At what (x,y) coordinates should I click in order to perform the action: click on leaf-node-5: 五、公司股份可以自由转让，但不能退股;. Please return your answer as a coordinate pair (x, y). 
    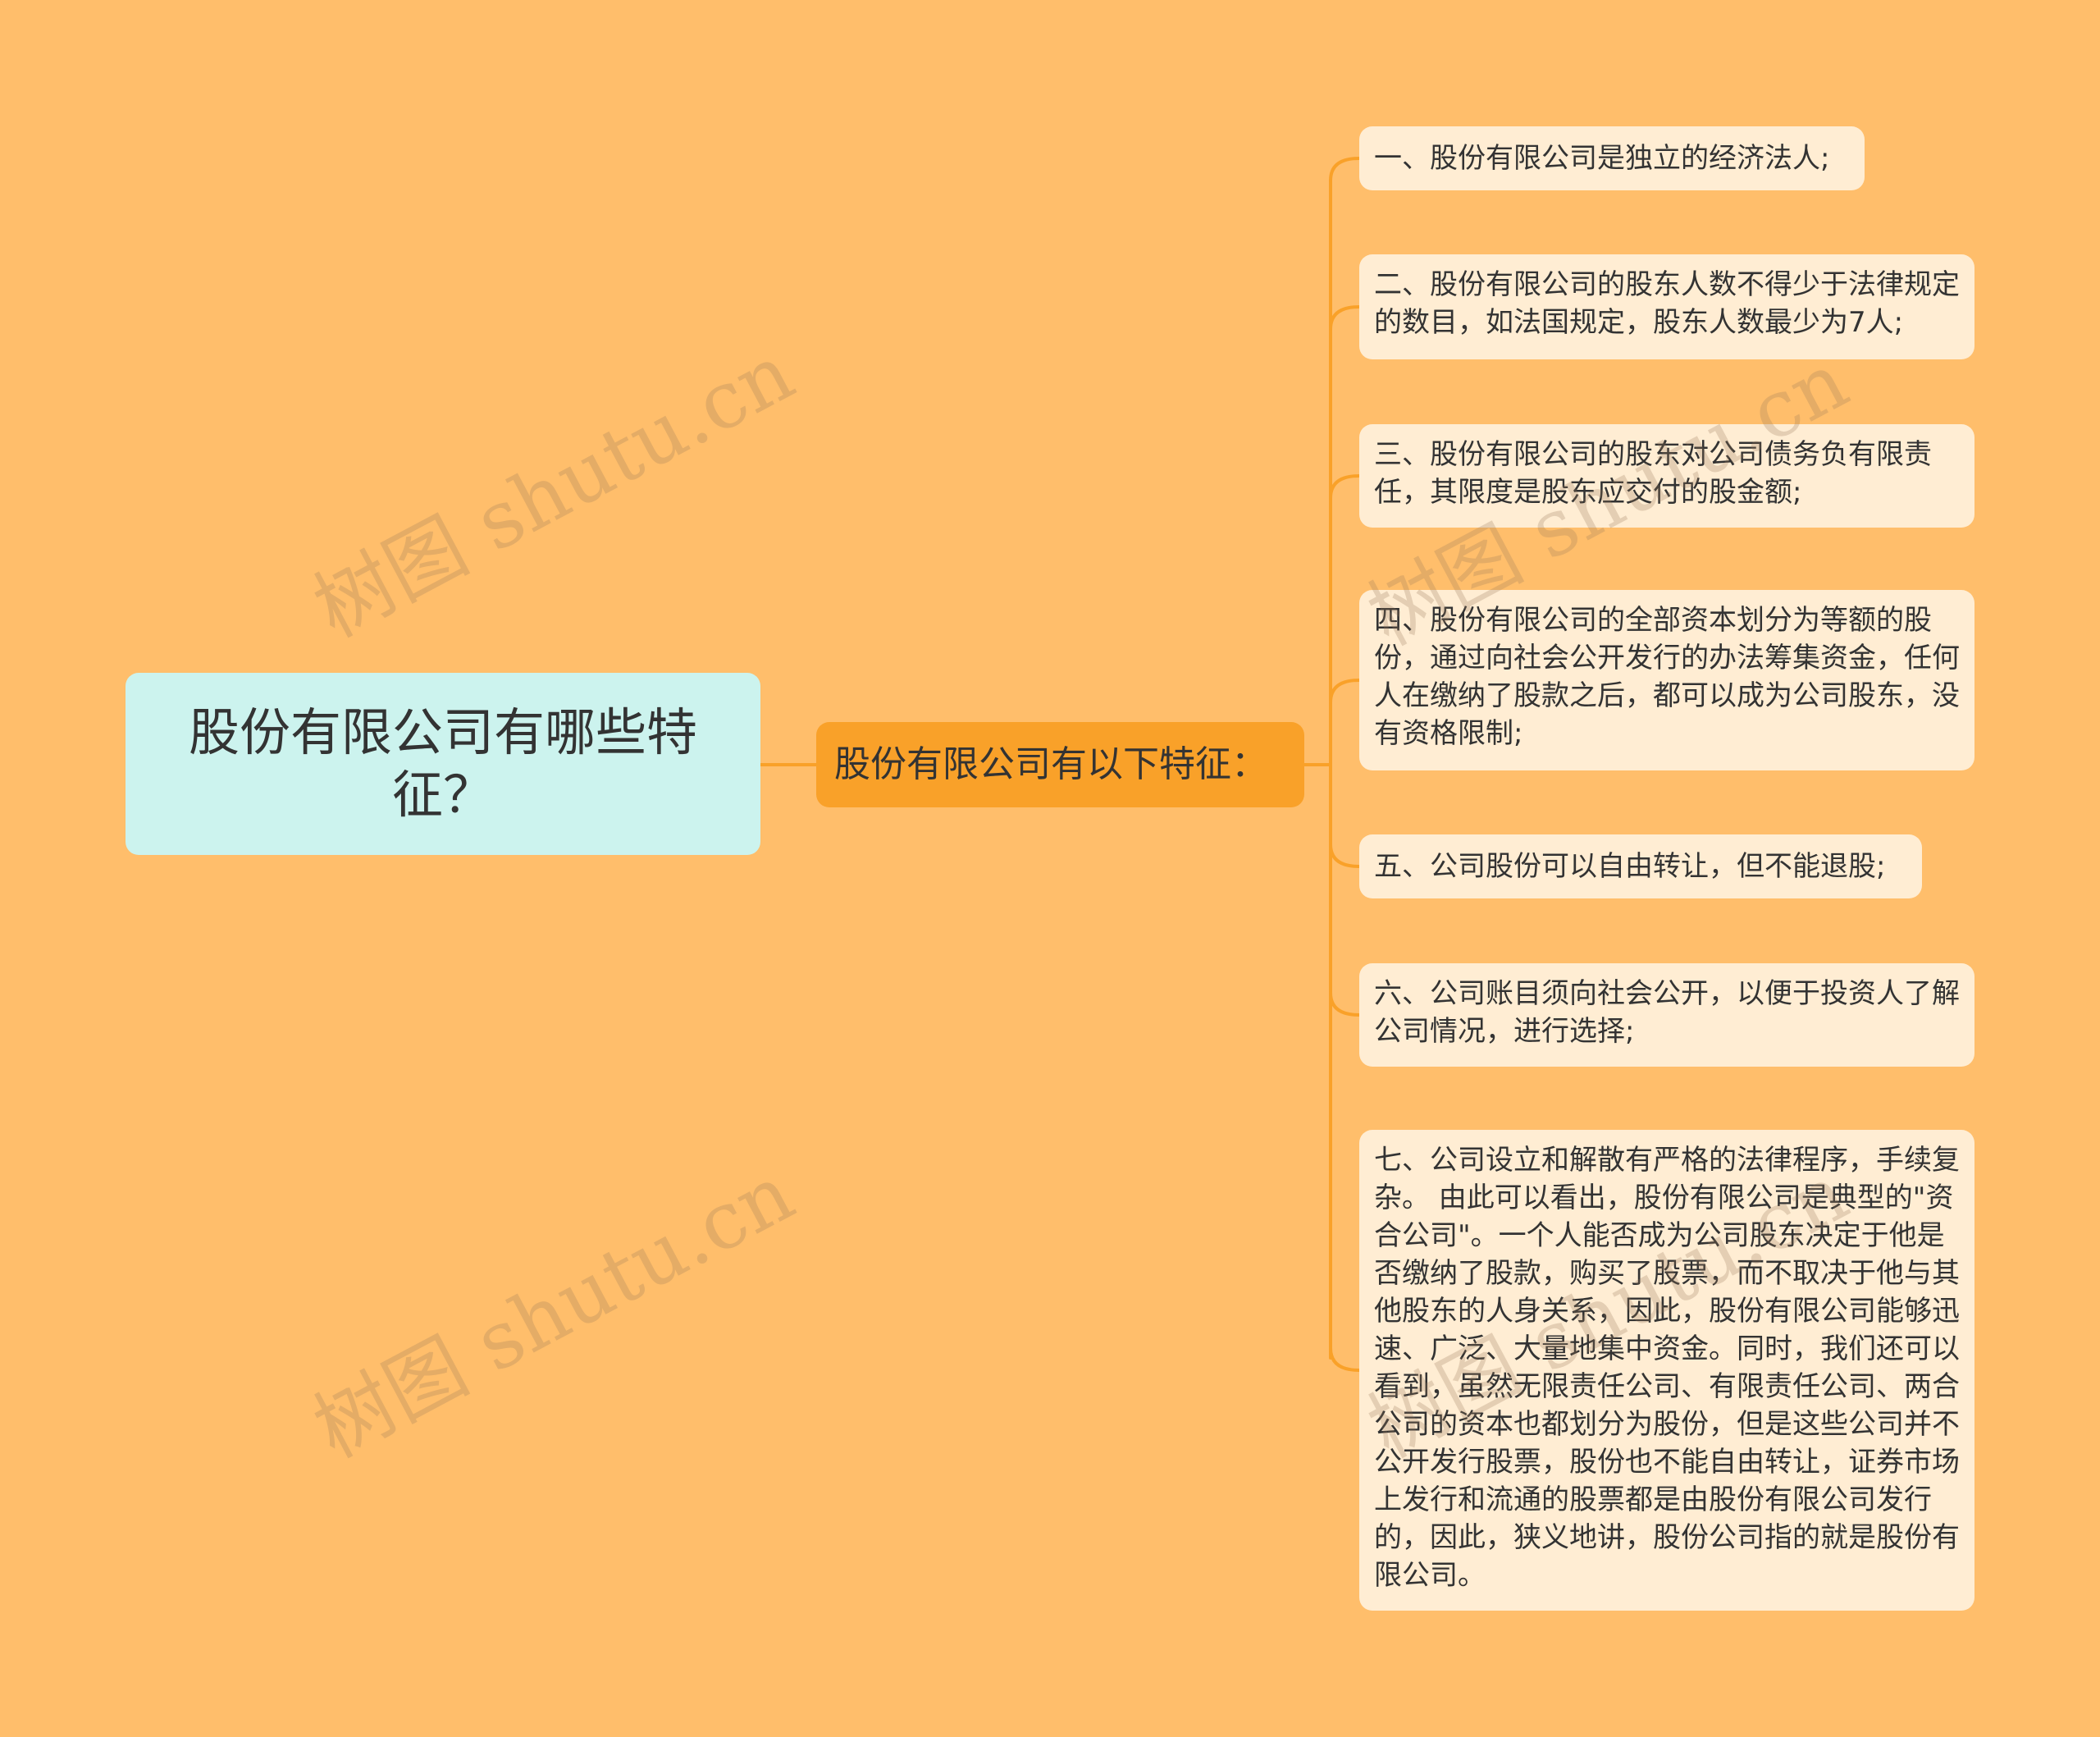
    Looking at the image, I should click on (1641, 866).